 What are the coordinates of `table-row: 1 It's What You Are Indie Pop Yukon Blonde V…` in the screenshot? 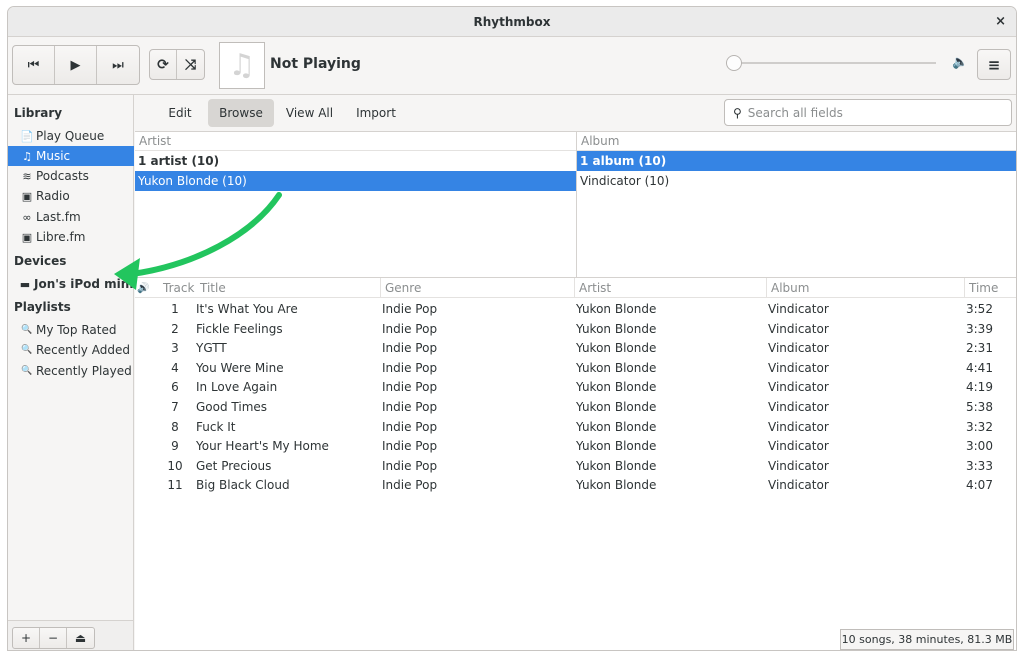 It's located at (575, 309).